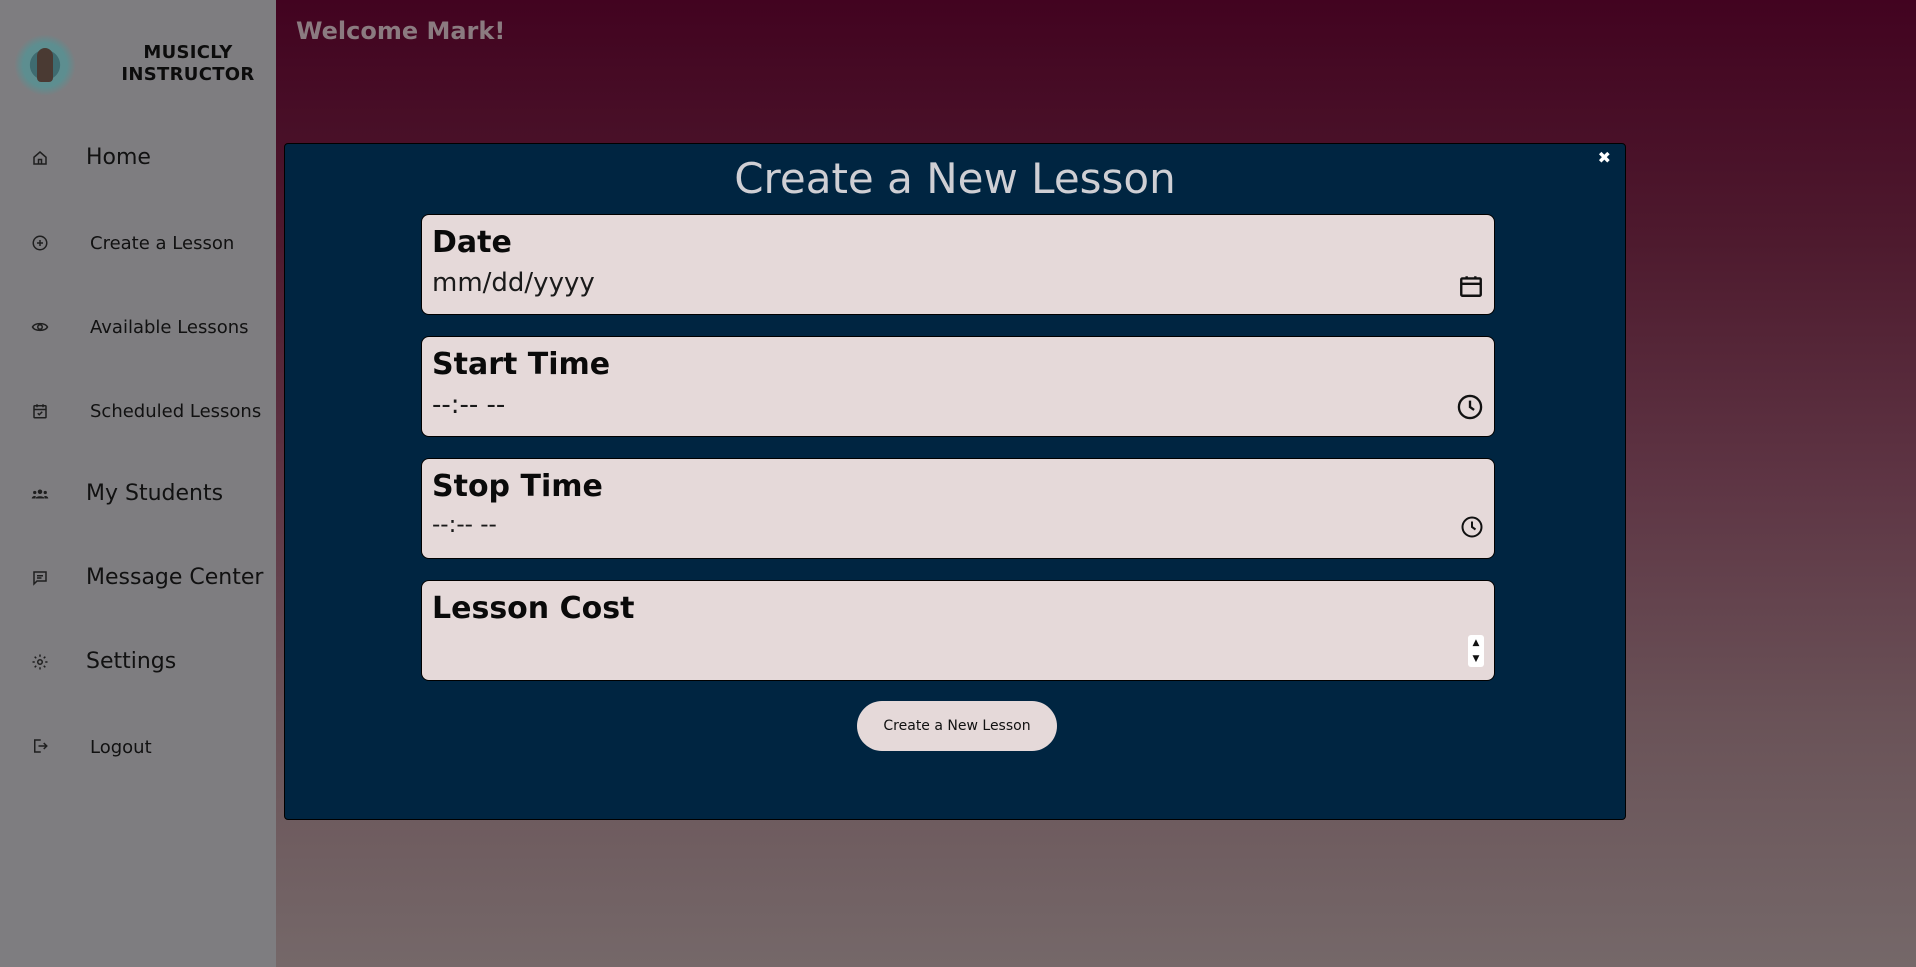 The height and width of the screenshot is (967, 1916). I want to click on sidebar-item-label: Logout, so click(121, 747).